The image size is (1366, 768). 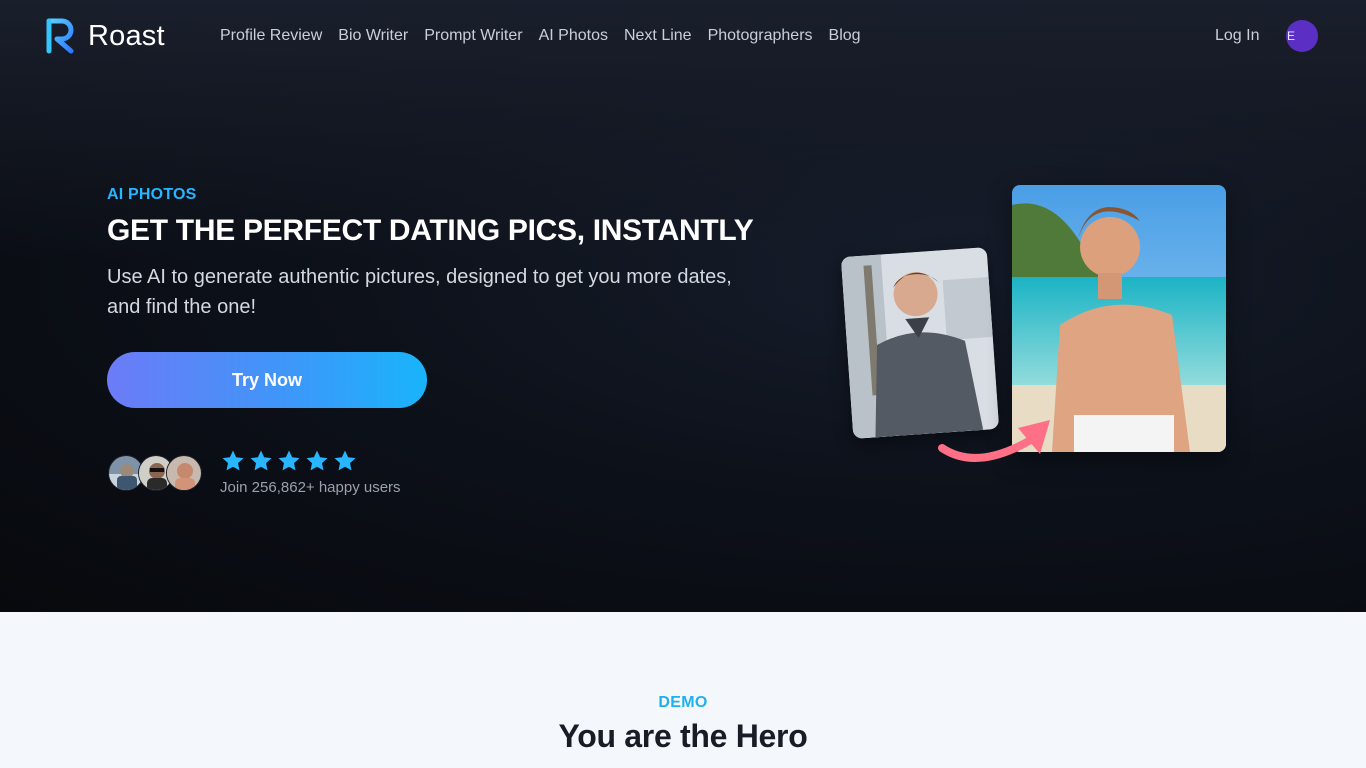 I want to click on social-proof-text: Join 256,862+ happy users, so click(x=310, y=487).